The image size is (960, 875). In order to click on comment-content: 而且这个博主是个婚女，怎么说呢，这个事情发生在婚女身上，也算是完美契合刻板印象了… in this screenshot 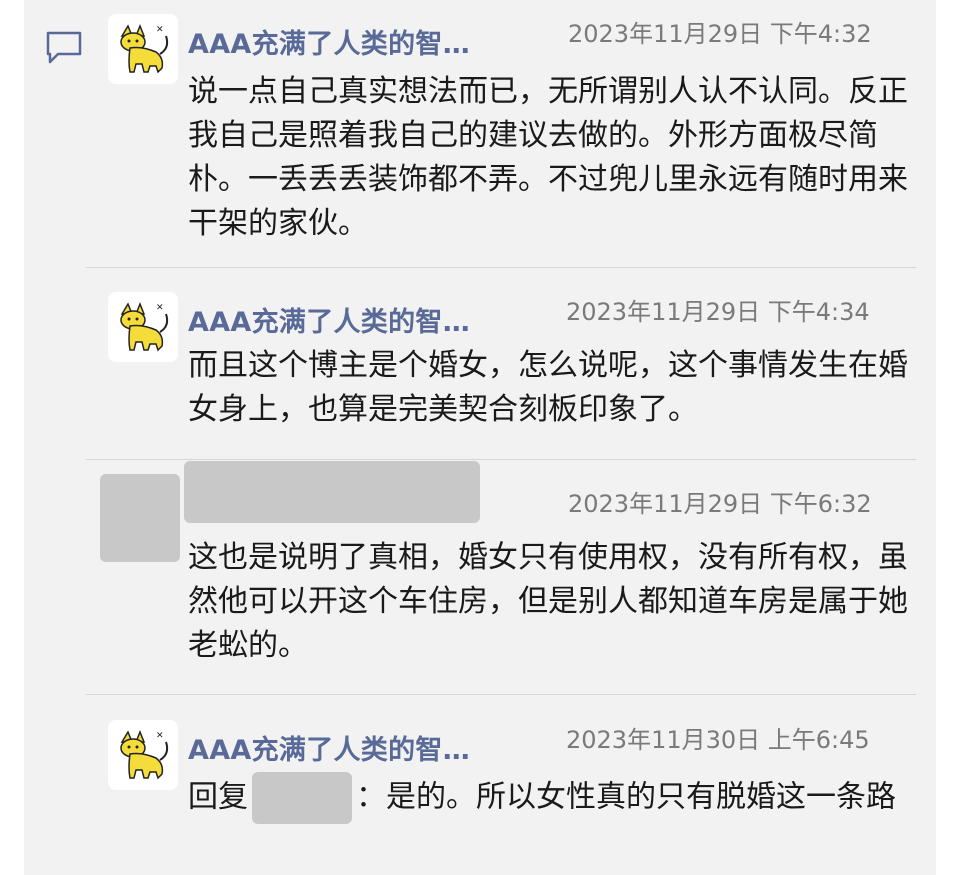, I will do `click(548, 387)`.